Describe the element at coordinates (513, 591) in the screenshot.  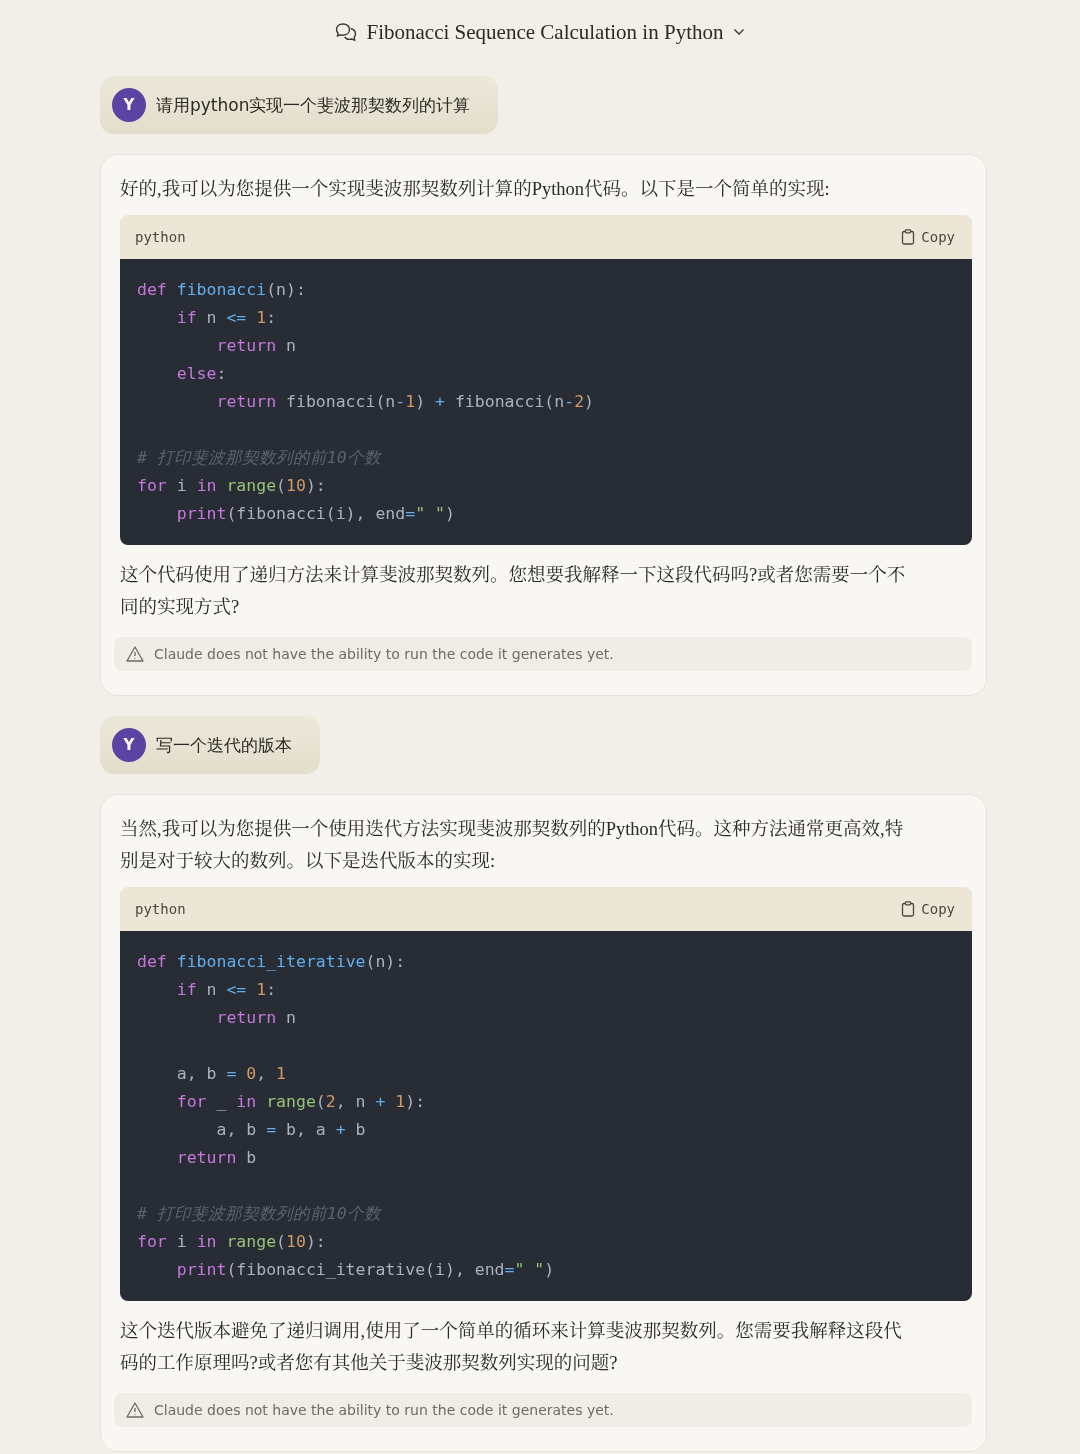
I see `message-paragraph: 这个代码使用了递归方法来计算斐波那契数列。您想要我解释一下这段代码吗?或者您需要一个不同的实现方式?` at that location.